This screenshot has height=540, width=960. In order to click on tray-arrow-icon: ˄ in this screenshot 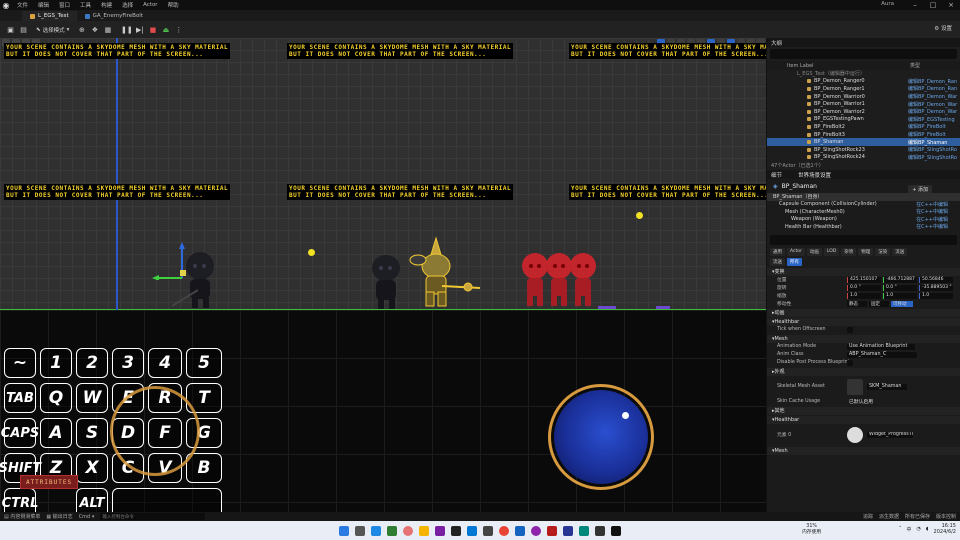, I will do `click(900, 529)`.